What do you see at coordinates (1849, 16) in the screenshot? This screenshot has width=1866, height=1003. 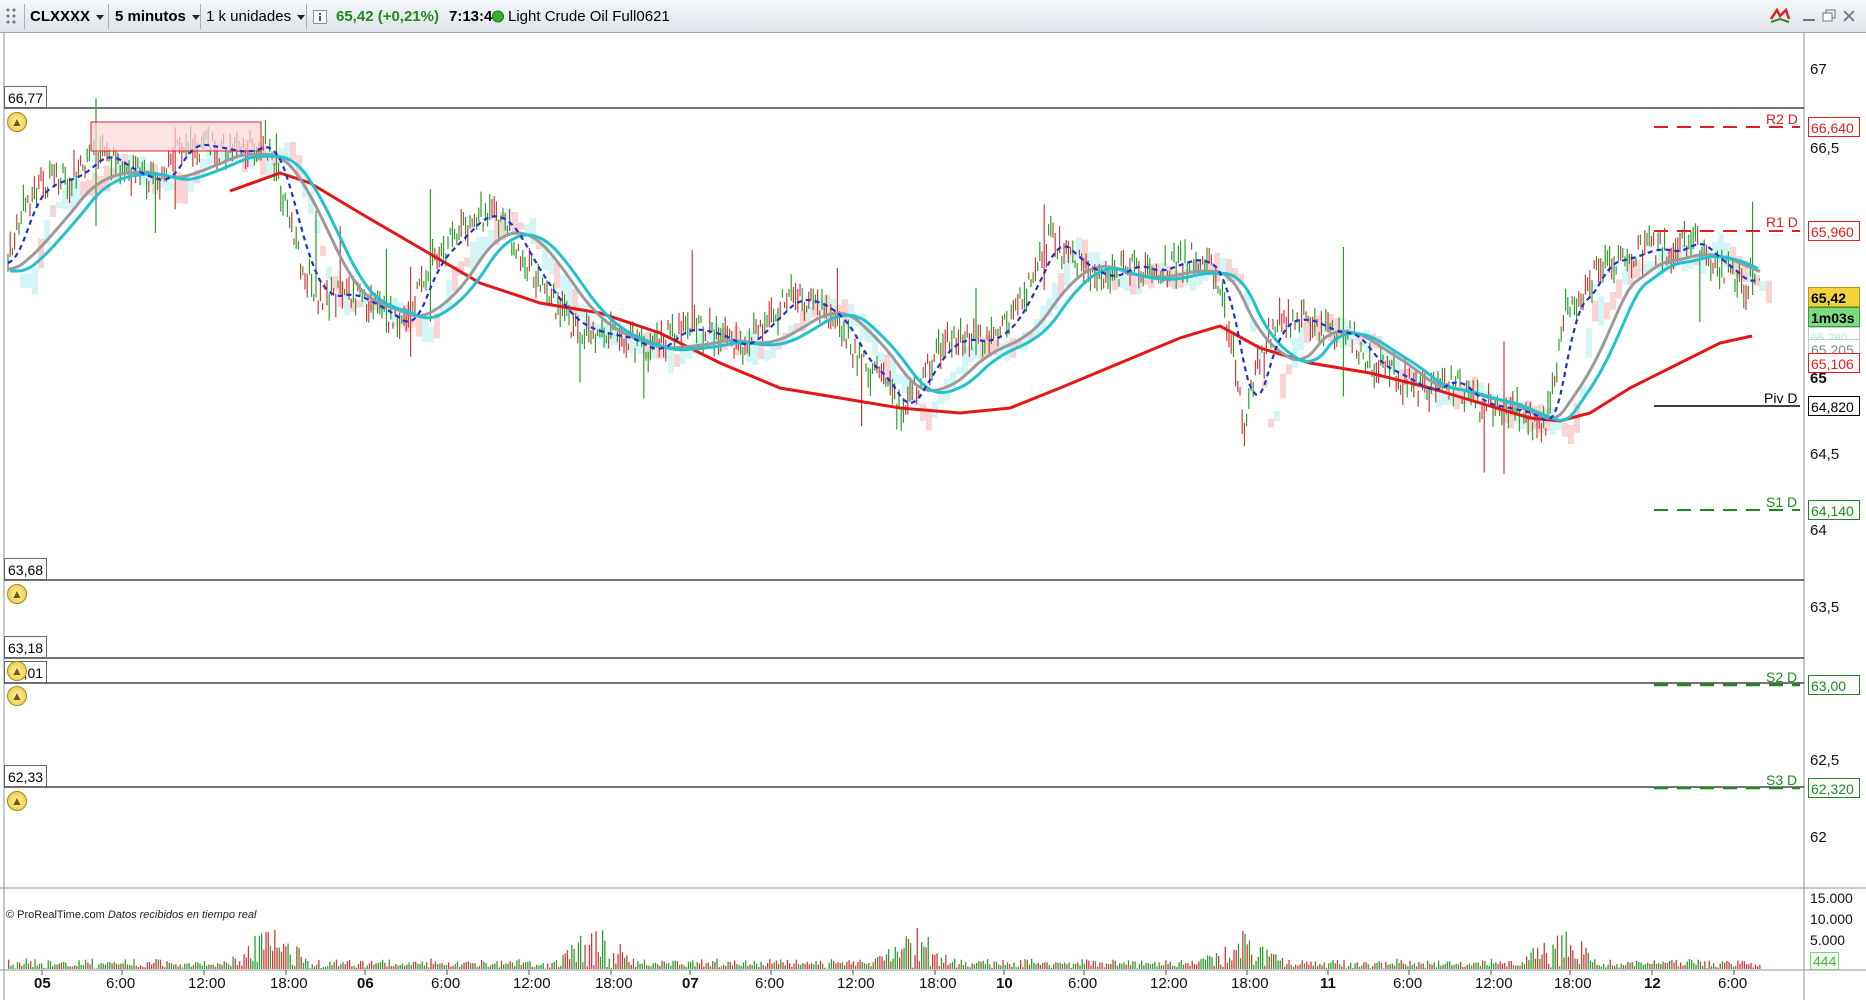 I see `close-icon` at bounding box center [1849, 16].